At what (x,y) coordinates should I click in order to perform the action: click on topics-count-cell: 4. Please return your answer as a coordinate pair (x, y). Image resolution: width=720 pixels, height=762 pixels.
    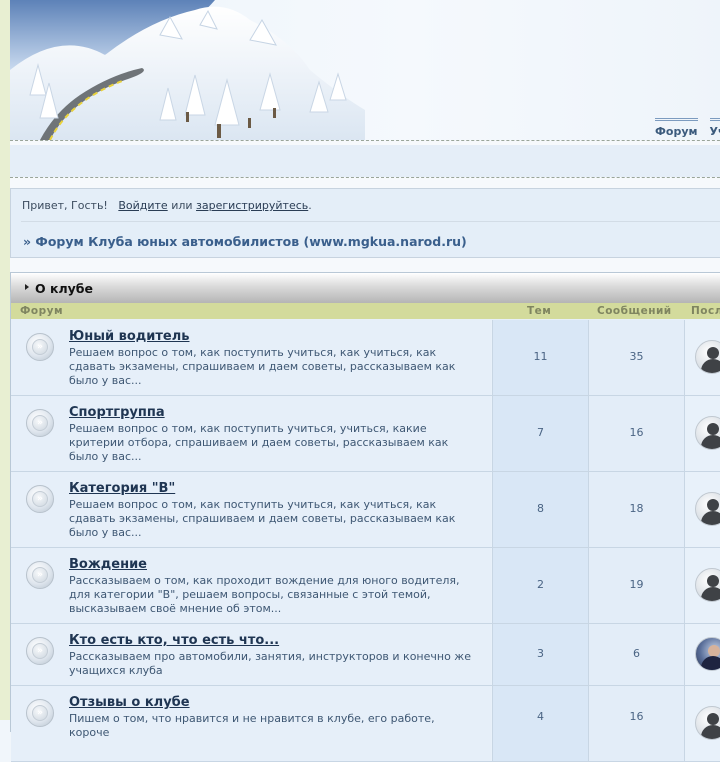
    Looking at the image, I should click on (540, 723).